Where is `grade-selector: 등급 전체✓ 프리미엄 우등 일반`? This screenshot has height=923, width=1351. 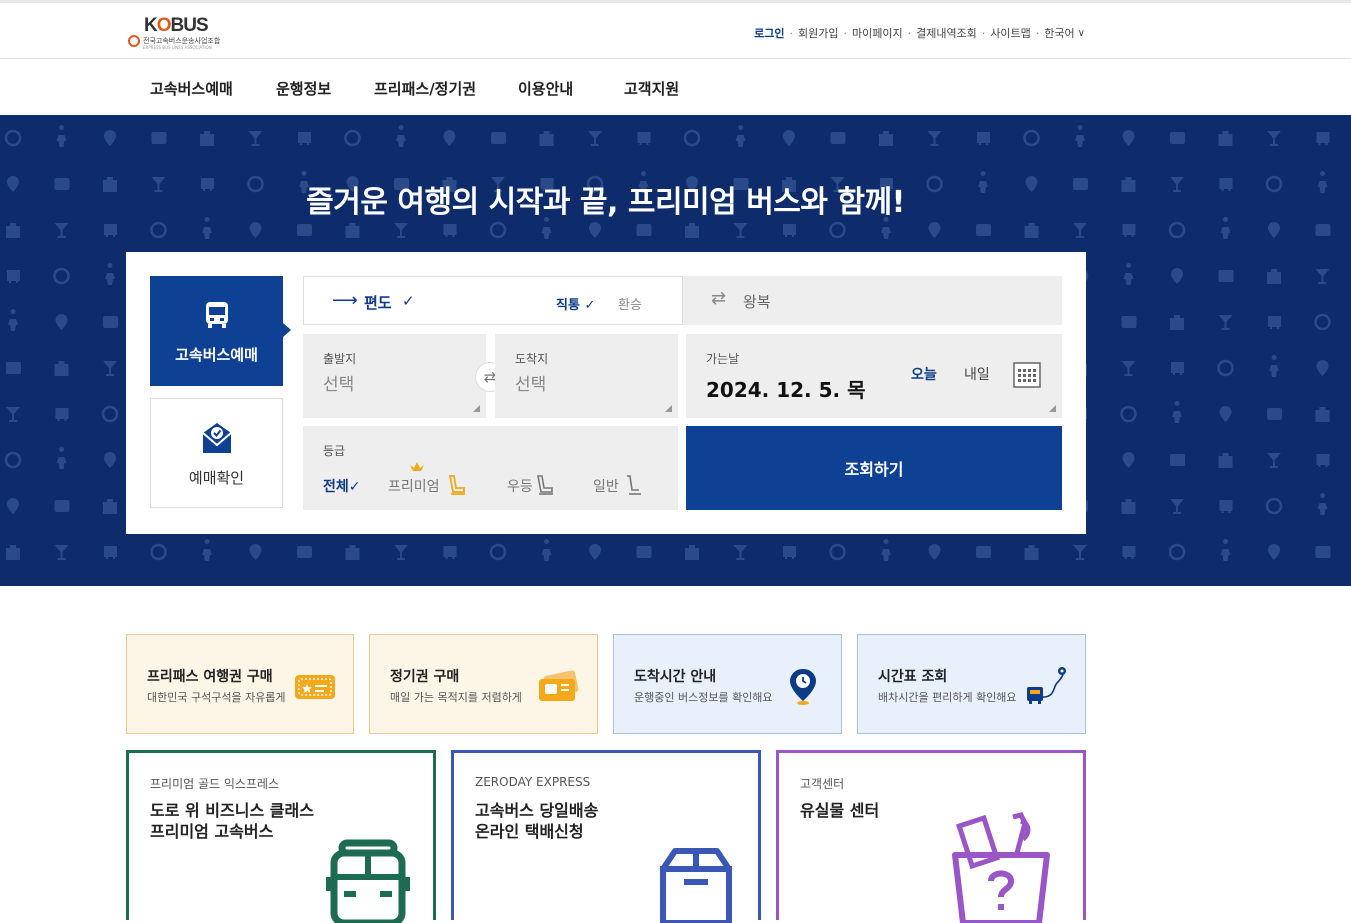
grade-selector: 등급 전체✓ 프리미엄 우등 일반 is located at coordinates (490, 468).